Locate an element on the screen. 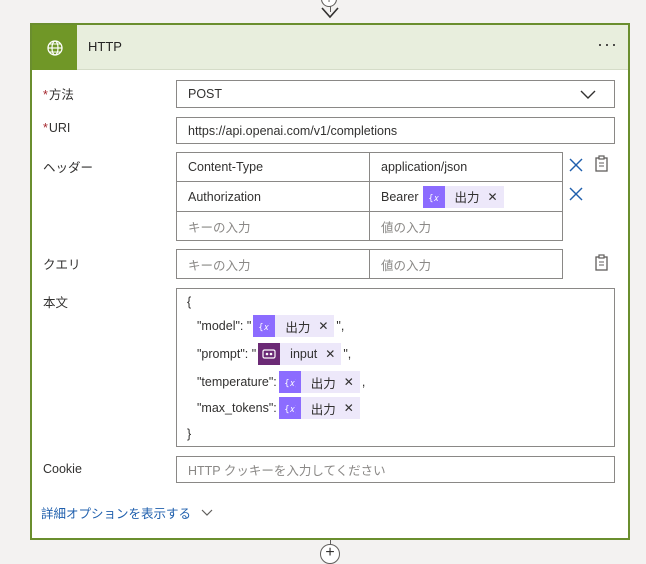 This screenshot has width=646, height=564. cookie-label: Cookie is located at coordinates (62, 469).